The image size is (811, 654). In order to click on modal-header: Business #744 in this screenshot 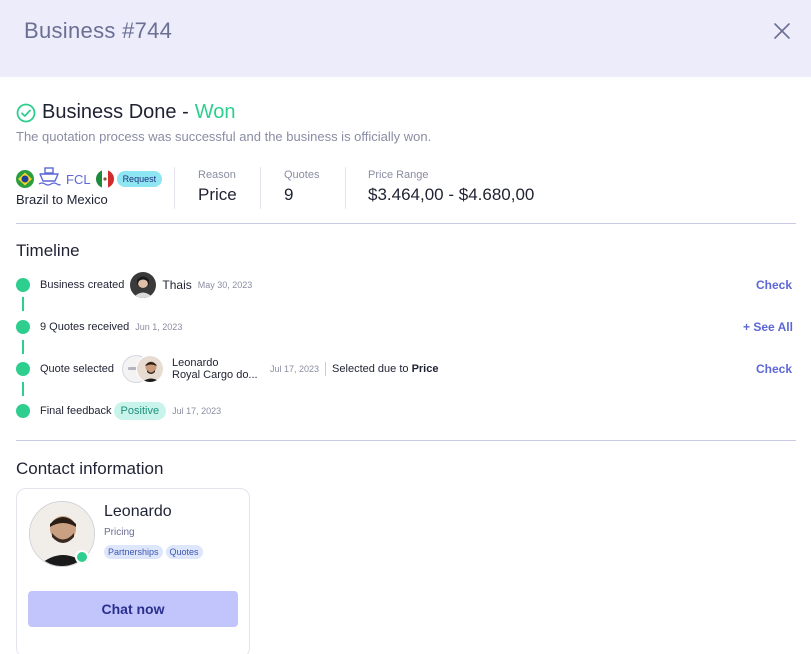, I will do `click(405, 38)`.